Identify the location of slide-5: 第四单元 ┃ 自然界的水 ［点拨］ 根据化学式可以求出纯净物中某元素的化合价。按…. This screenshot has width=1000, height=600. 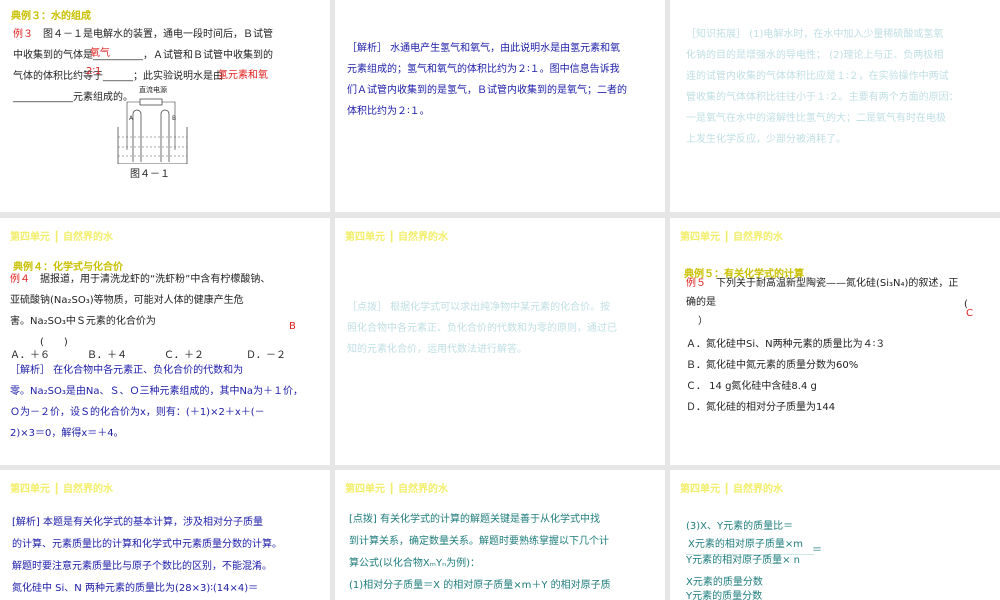
(500, 341).